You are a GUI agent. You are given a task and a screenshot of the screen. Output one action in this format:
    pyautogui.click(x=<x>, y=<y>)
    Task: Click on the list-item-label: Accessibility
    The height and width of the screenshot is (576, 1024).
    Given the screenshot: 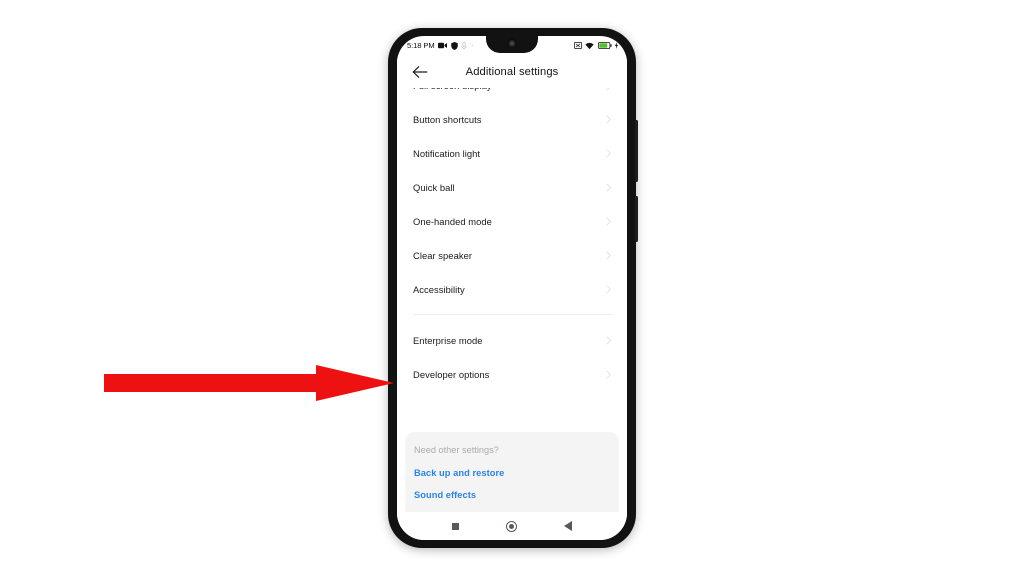 What is the action you would take?
    pyautogui.click(x=439, y=289)
    